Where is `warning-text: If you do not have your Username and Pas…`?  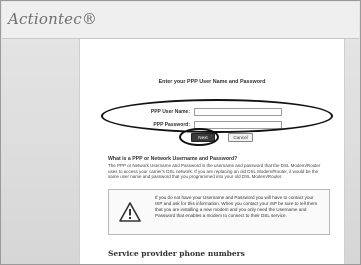 warning-text: If you do not have your Username and Pas… is located at coordinates (236, 206).